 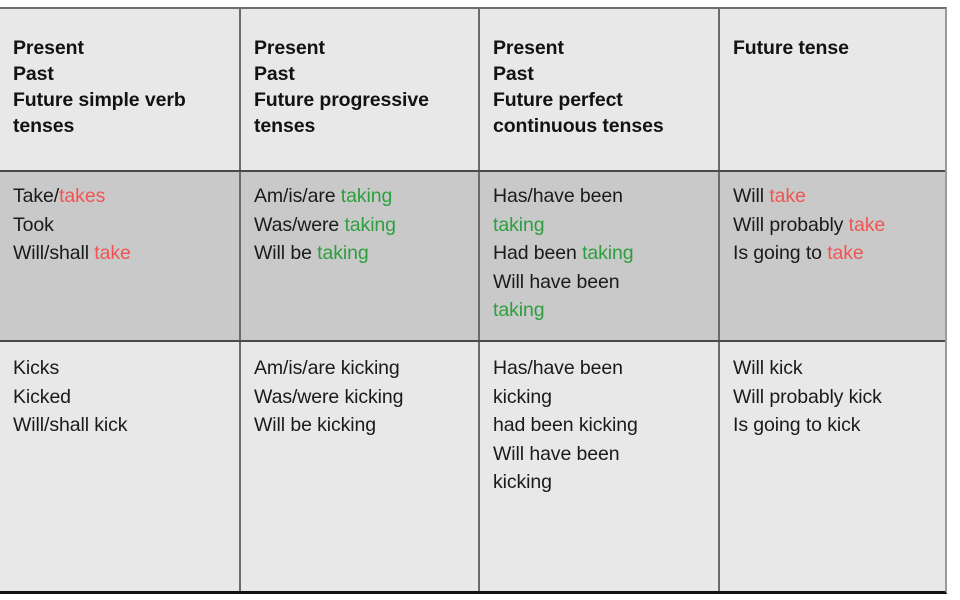 I want to click on header-cell-simple: Present Past Future simple verb tenses, so click(x=119, y=89).